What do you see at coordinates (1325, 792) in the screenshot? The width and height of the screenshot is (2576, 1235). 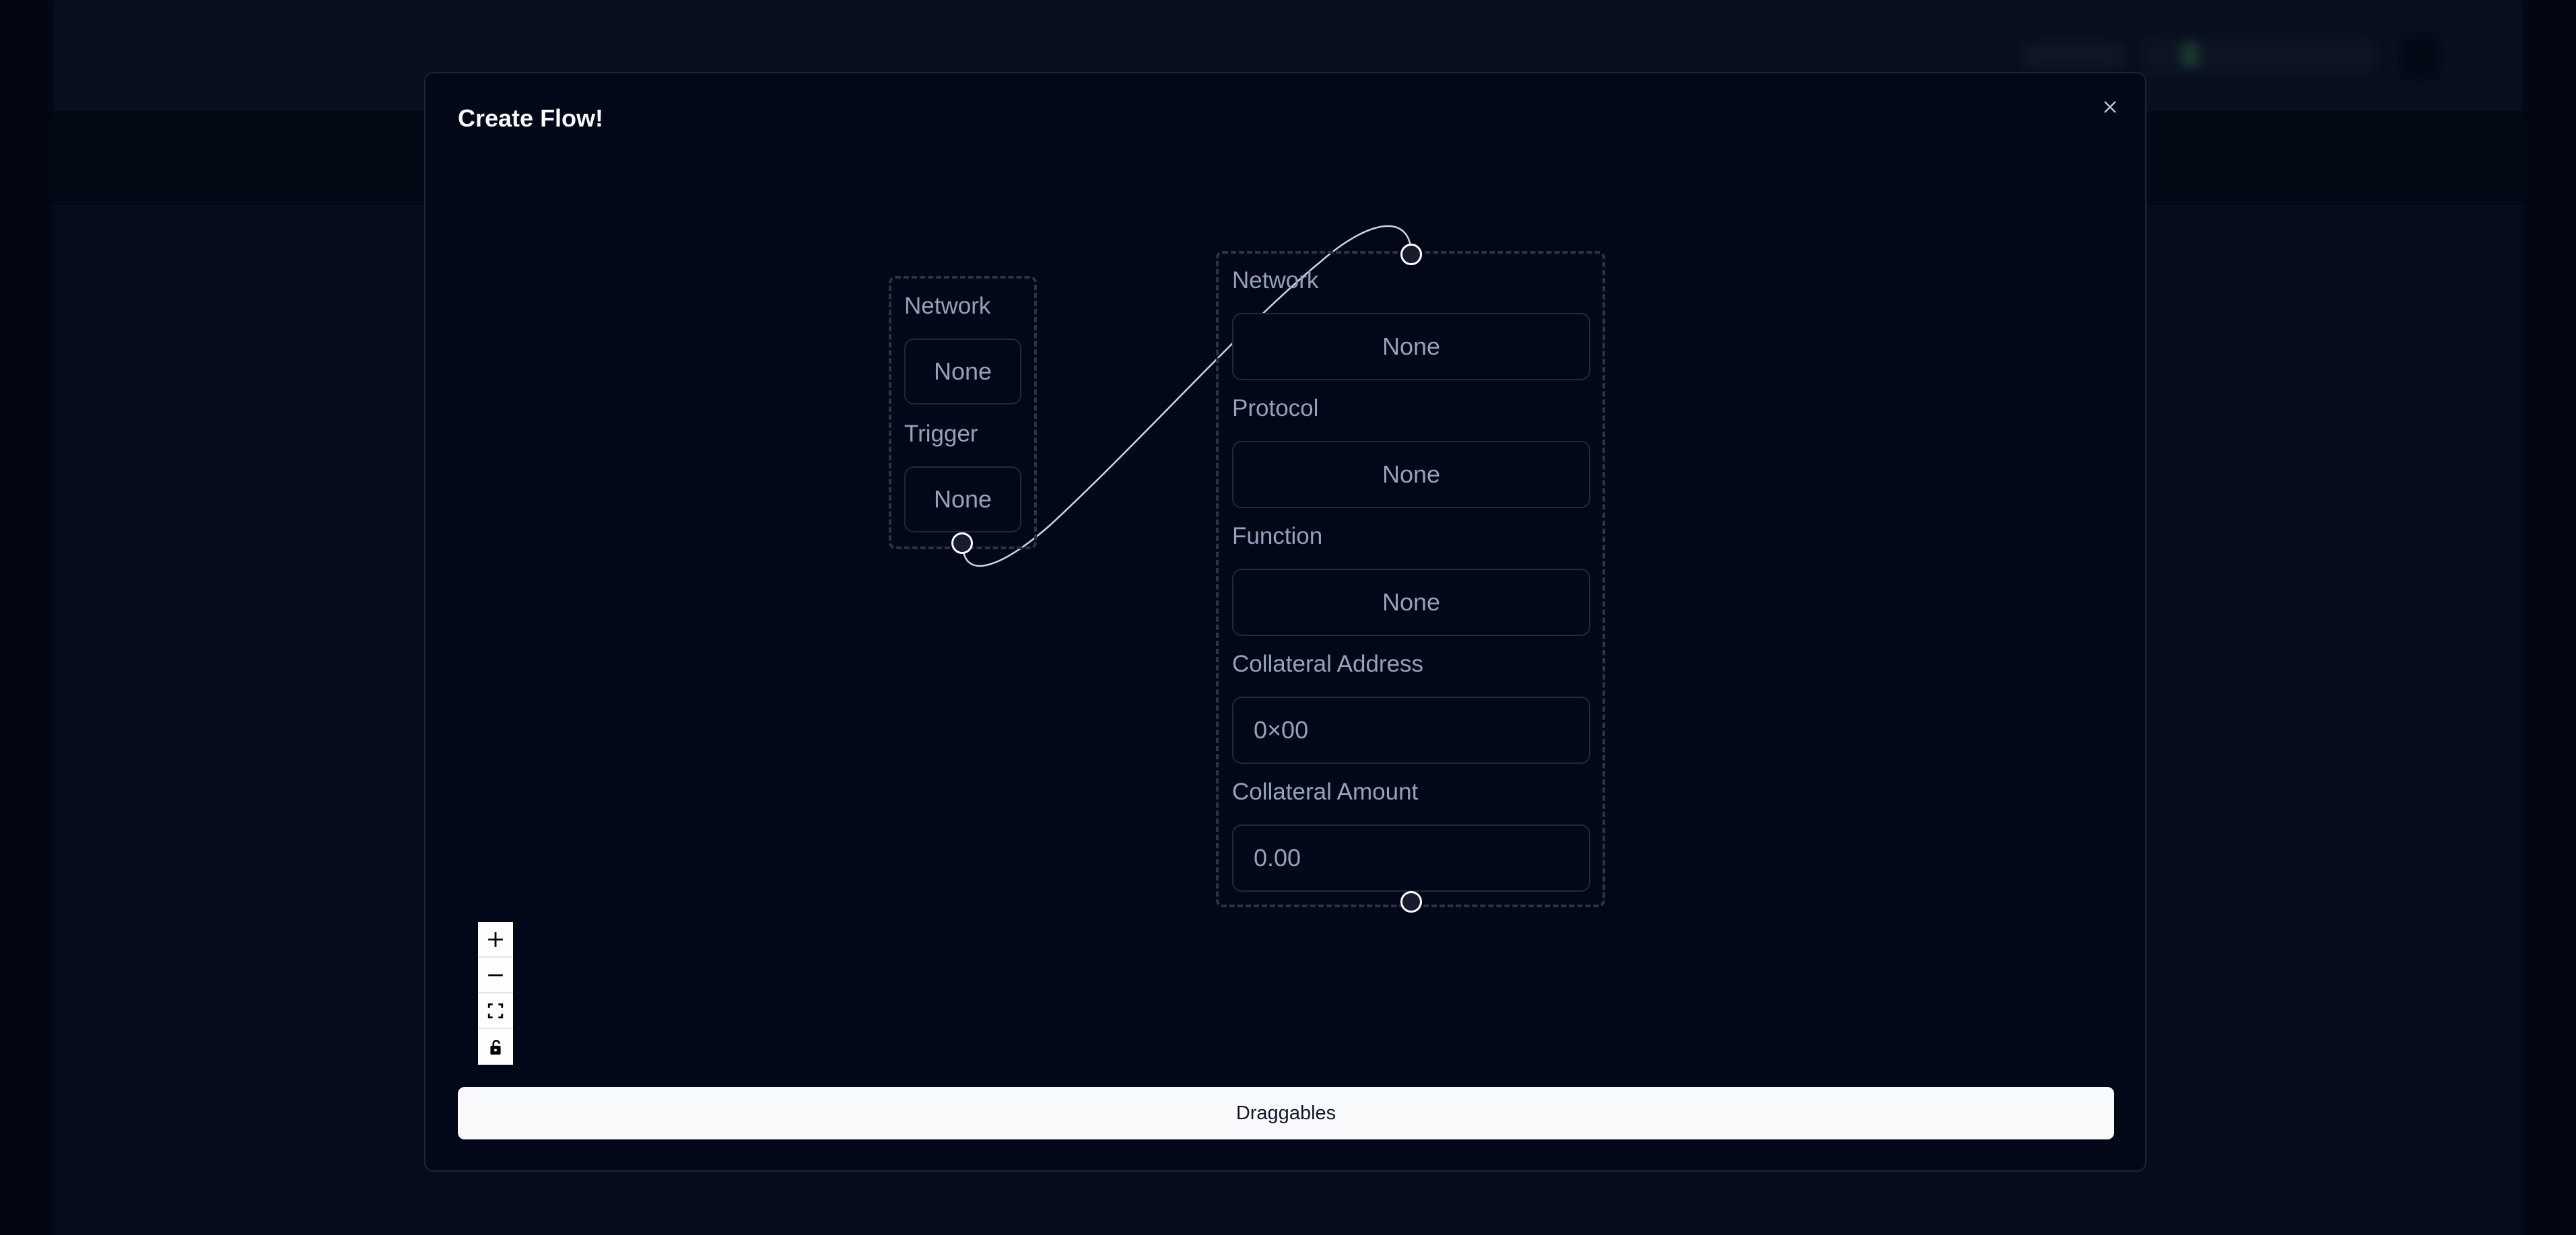 I see `field-label-collateral-amount: Collateral Amount` at bounding box center [1325, 792].